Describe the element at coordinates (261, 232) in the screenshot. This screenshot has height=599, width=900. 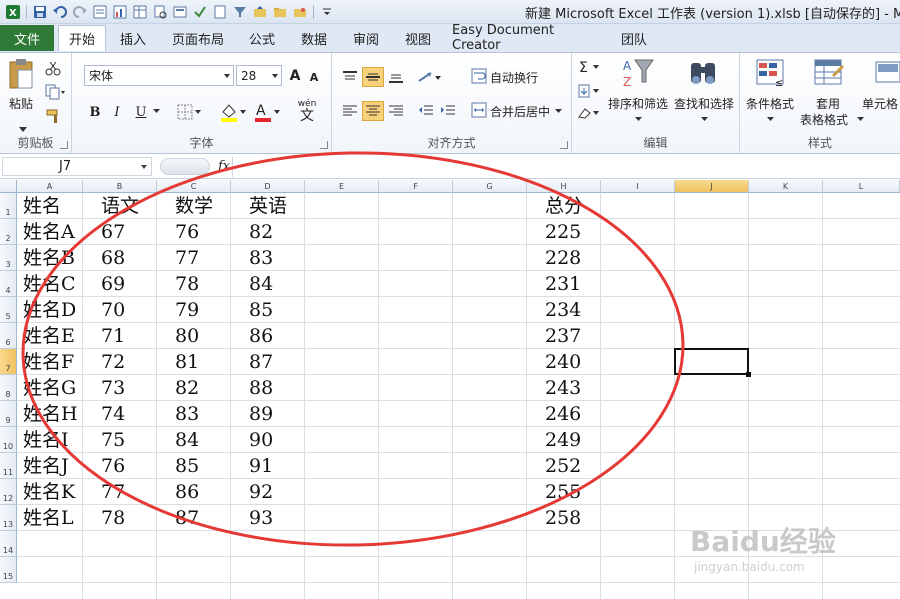
I see `data-cell: 82` at that location.